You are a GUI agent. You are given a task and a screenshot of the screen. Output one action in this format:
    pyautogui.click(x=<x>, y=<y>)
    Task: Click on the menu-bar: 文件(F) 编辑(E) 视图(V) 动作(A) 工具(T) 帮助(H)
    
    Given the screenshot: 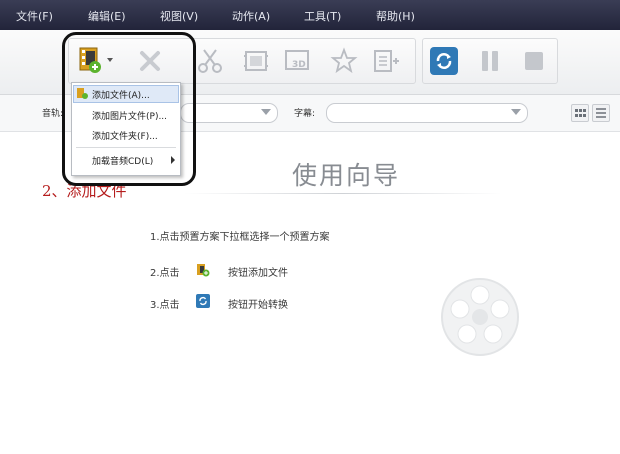 What is the action you would take?
    pyautogui.click(x=310, y=15)
    